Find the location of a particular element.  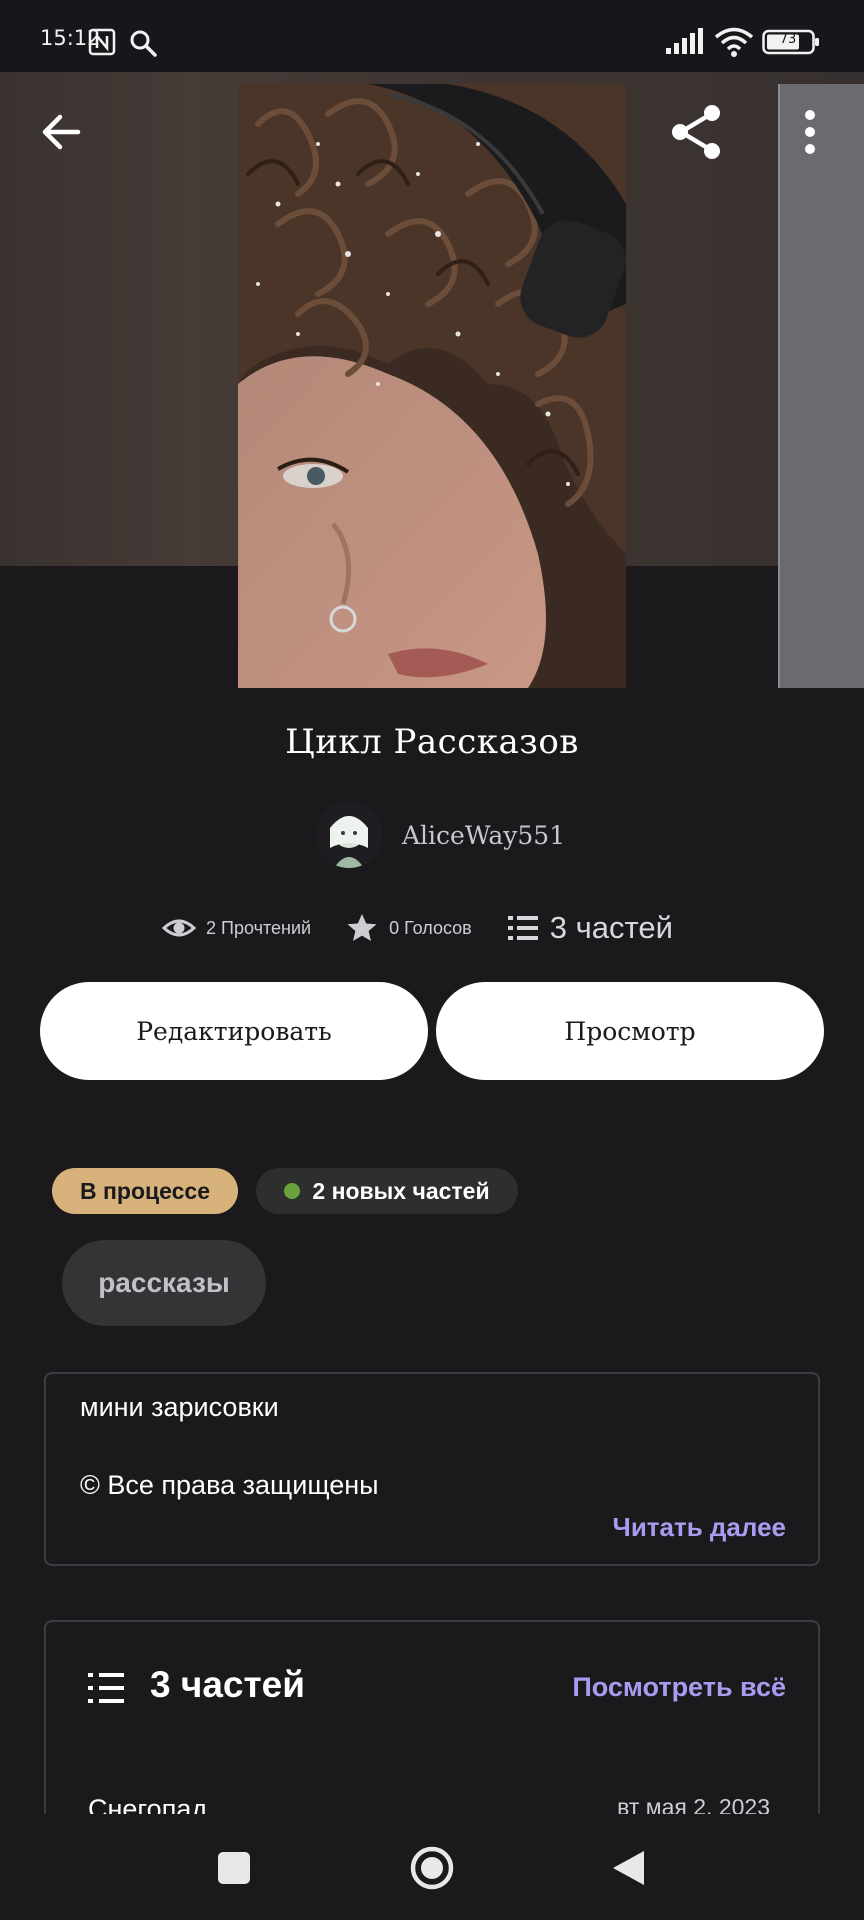

recent-apps-icon is located at coordinates (234, 1868).